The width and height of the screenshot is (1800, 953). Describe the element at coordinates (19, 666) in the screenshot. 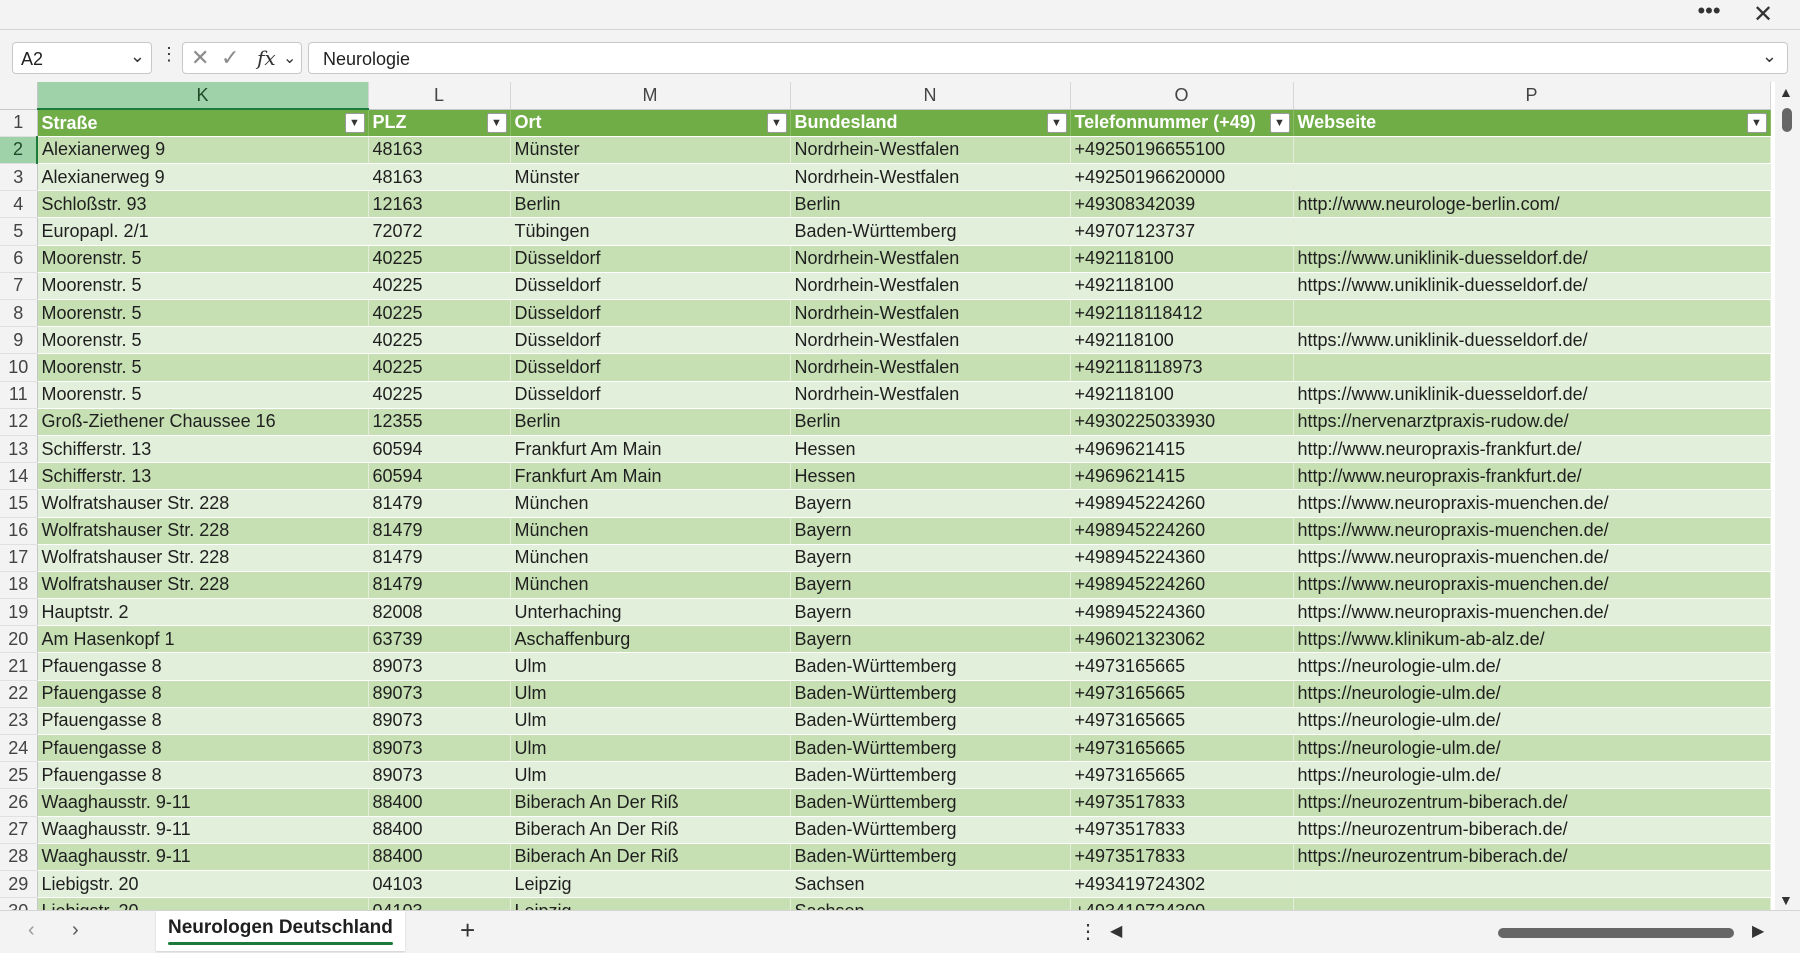

I see `row-header: 21` at that location.